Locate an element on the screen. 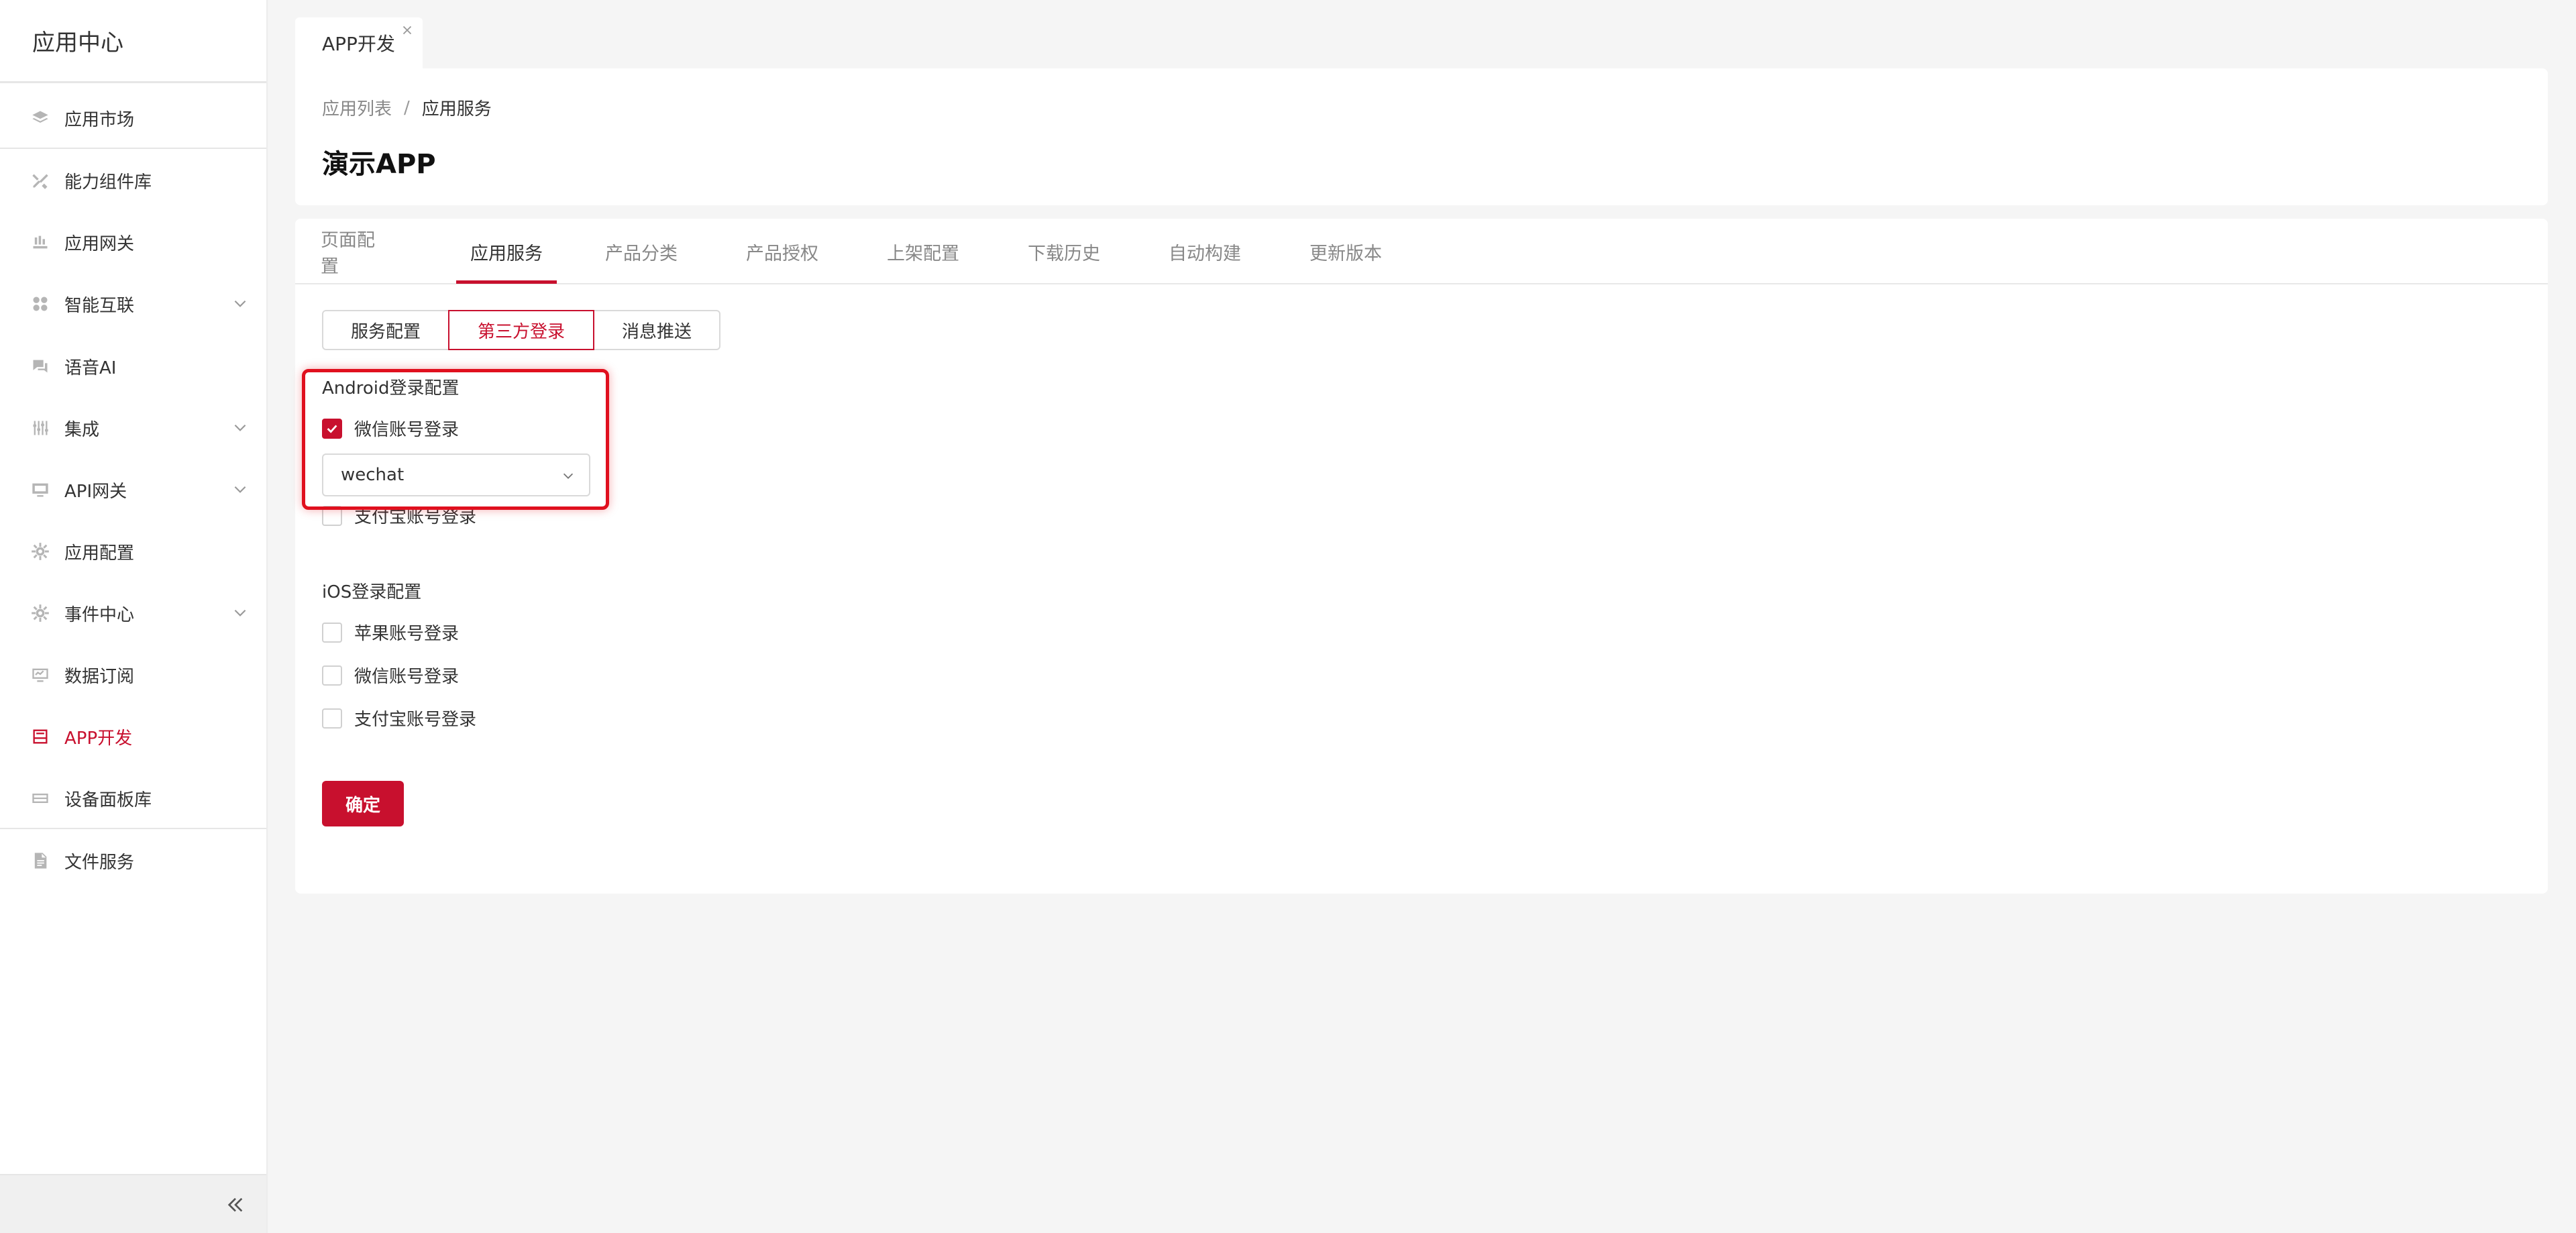 The image size is (2576, 1233). breadcrumb-current: 应用服务 is located at coordinates (456, 109).